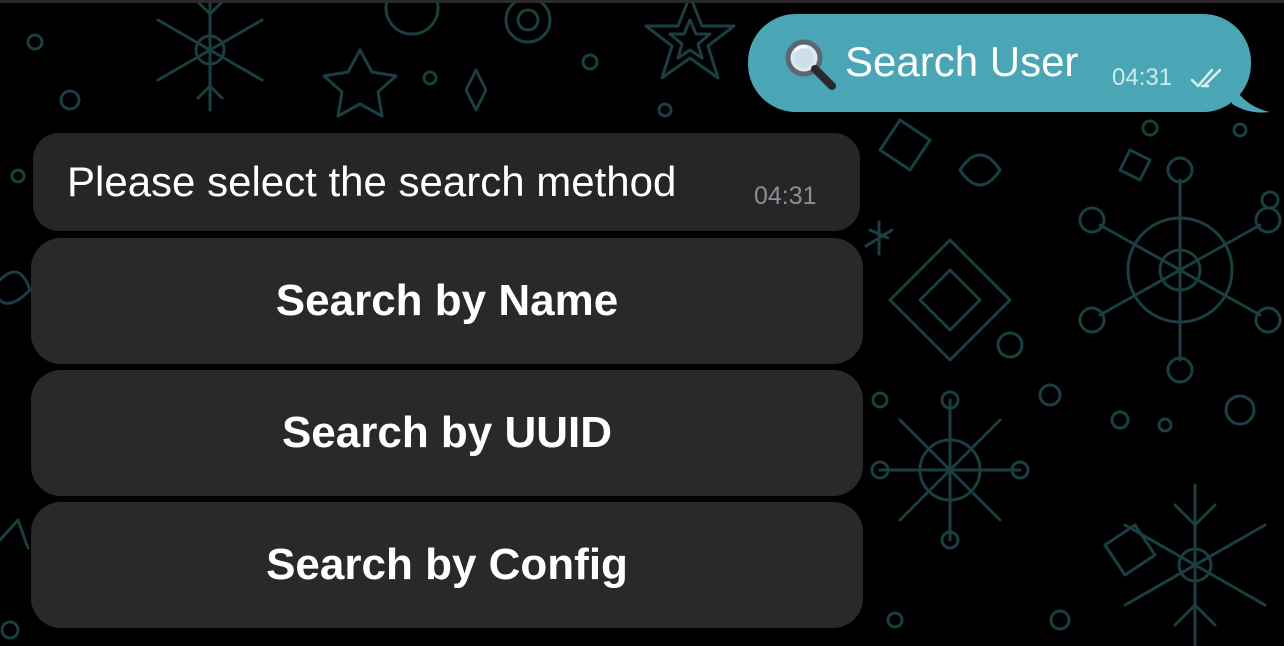  Describe the element at coordinates (962, 61) in the screenshot. I see `outgoing-message-text: Search User` at that location.